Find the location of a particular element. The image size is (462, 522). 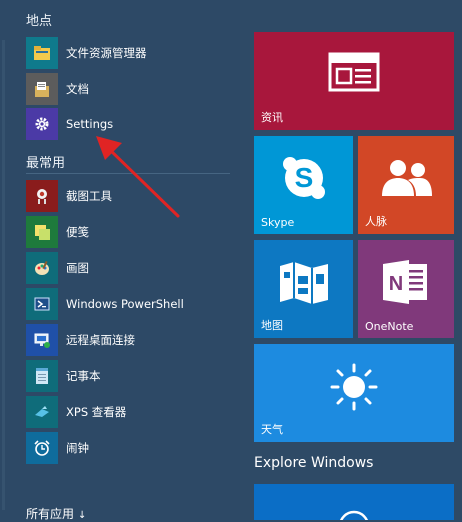

tile-onenote: N OneNote is located at coordinates (406, 289).